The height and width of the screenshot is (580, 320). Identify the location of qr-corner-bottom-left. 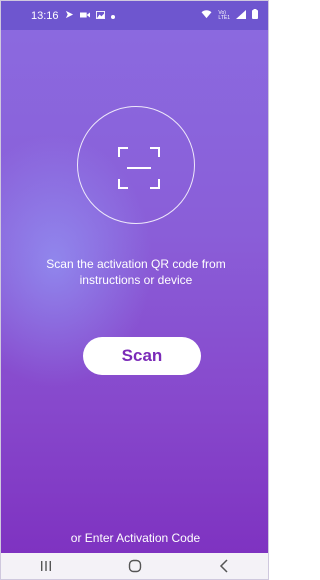
(123, 184).